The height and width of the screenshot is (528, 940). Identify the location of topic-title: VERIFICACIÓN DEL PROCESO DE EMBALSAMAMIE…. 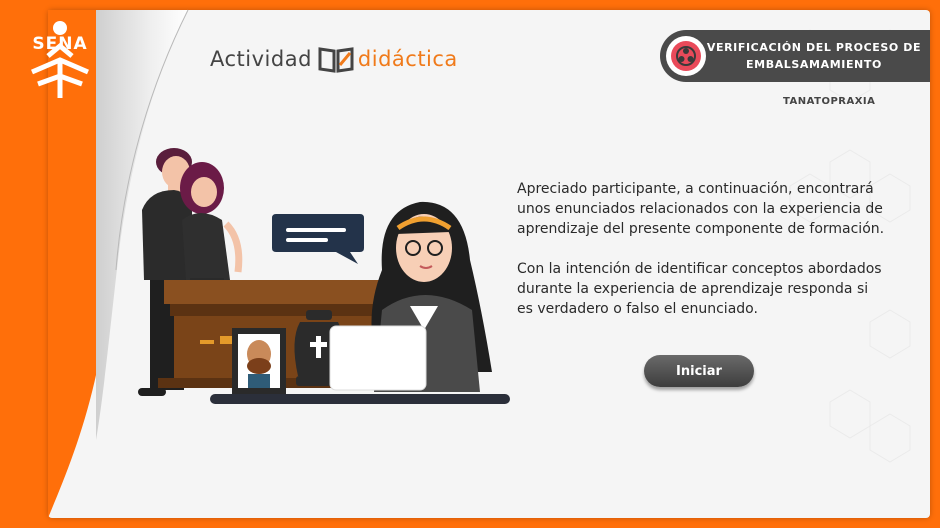
(818, 56).